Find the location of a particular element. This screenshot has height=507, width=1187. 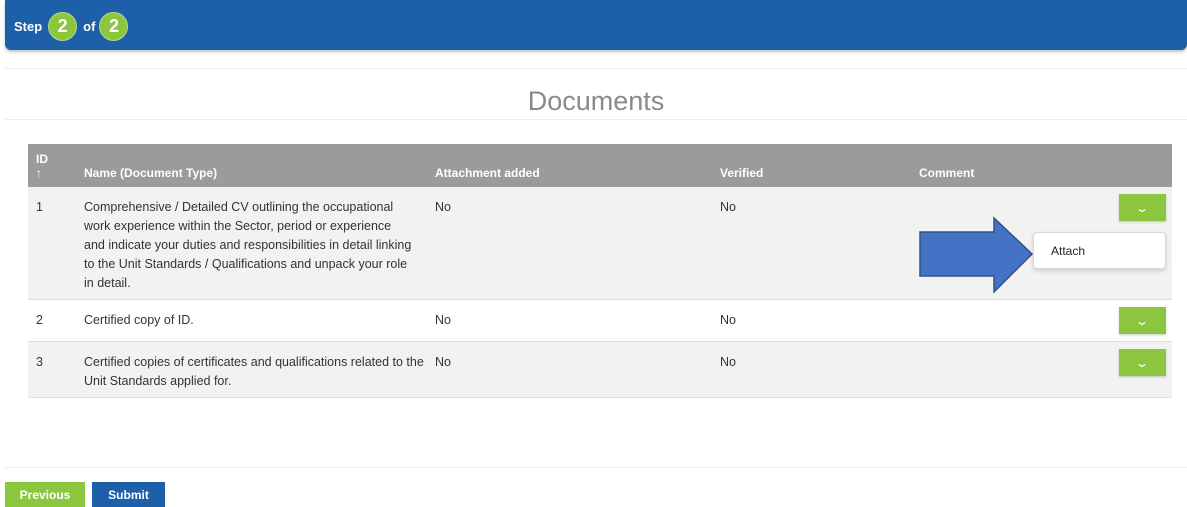

column-header-attachment: Attachment added is located at coordinates (569, 165).